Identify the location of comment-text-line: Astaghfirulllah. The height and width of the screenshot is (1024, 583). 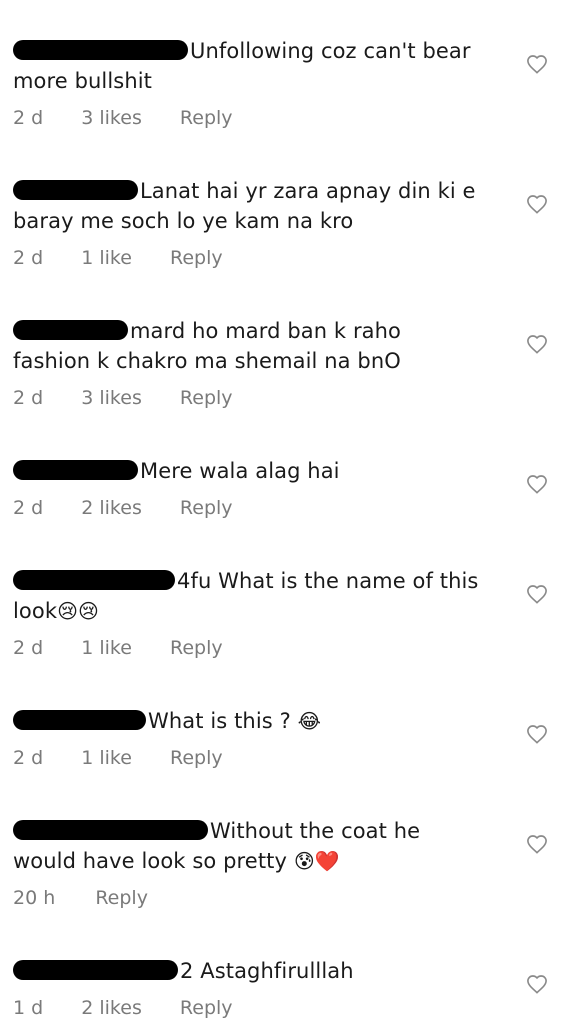
(277, 971).